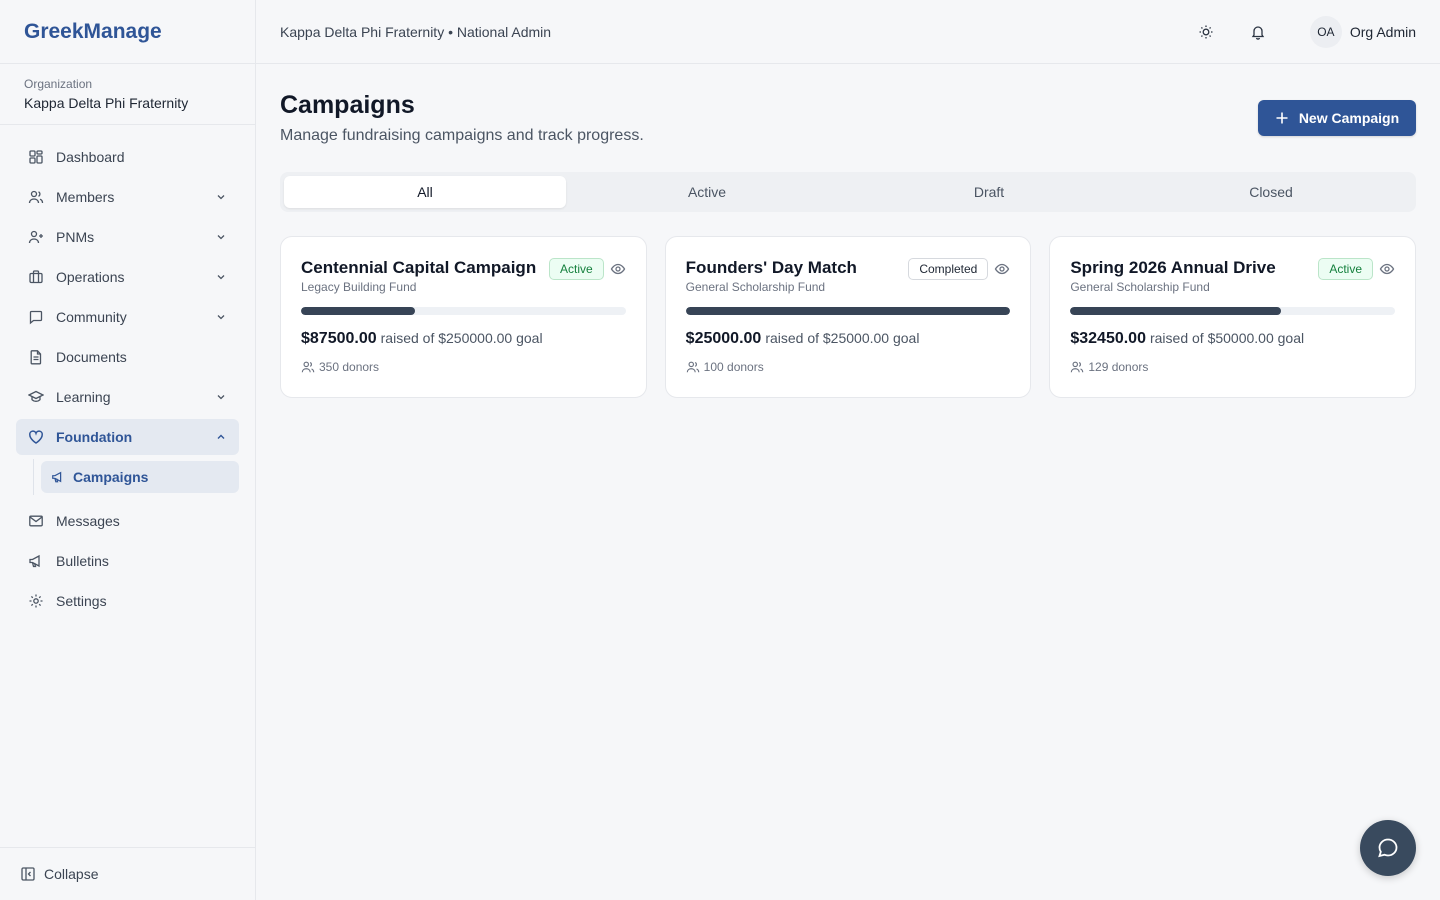 The height and width of the screenshot is (900, 1440). I want to click on amount-line: $32450.00 raised of $50000.00 goal, so click(1232, 338).